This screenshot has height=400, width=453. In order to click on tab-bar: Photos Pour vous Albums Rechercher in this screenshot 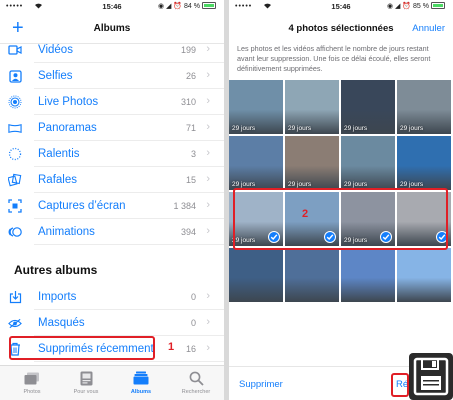, I will do `click(112, 382)`.